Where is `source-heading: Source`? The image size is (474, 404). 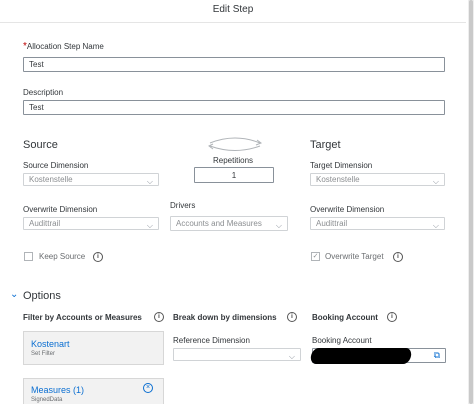
source-heading: Source is located at coordinates (40, 145).